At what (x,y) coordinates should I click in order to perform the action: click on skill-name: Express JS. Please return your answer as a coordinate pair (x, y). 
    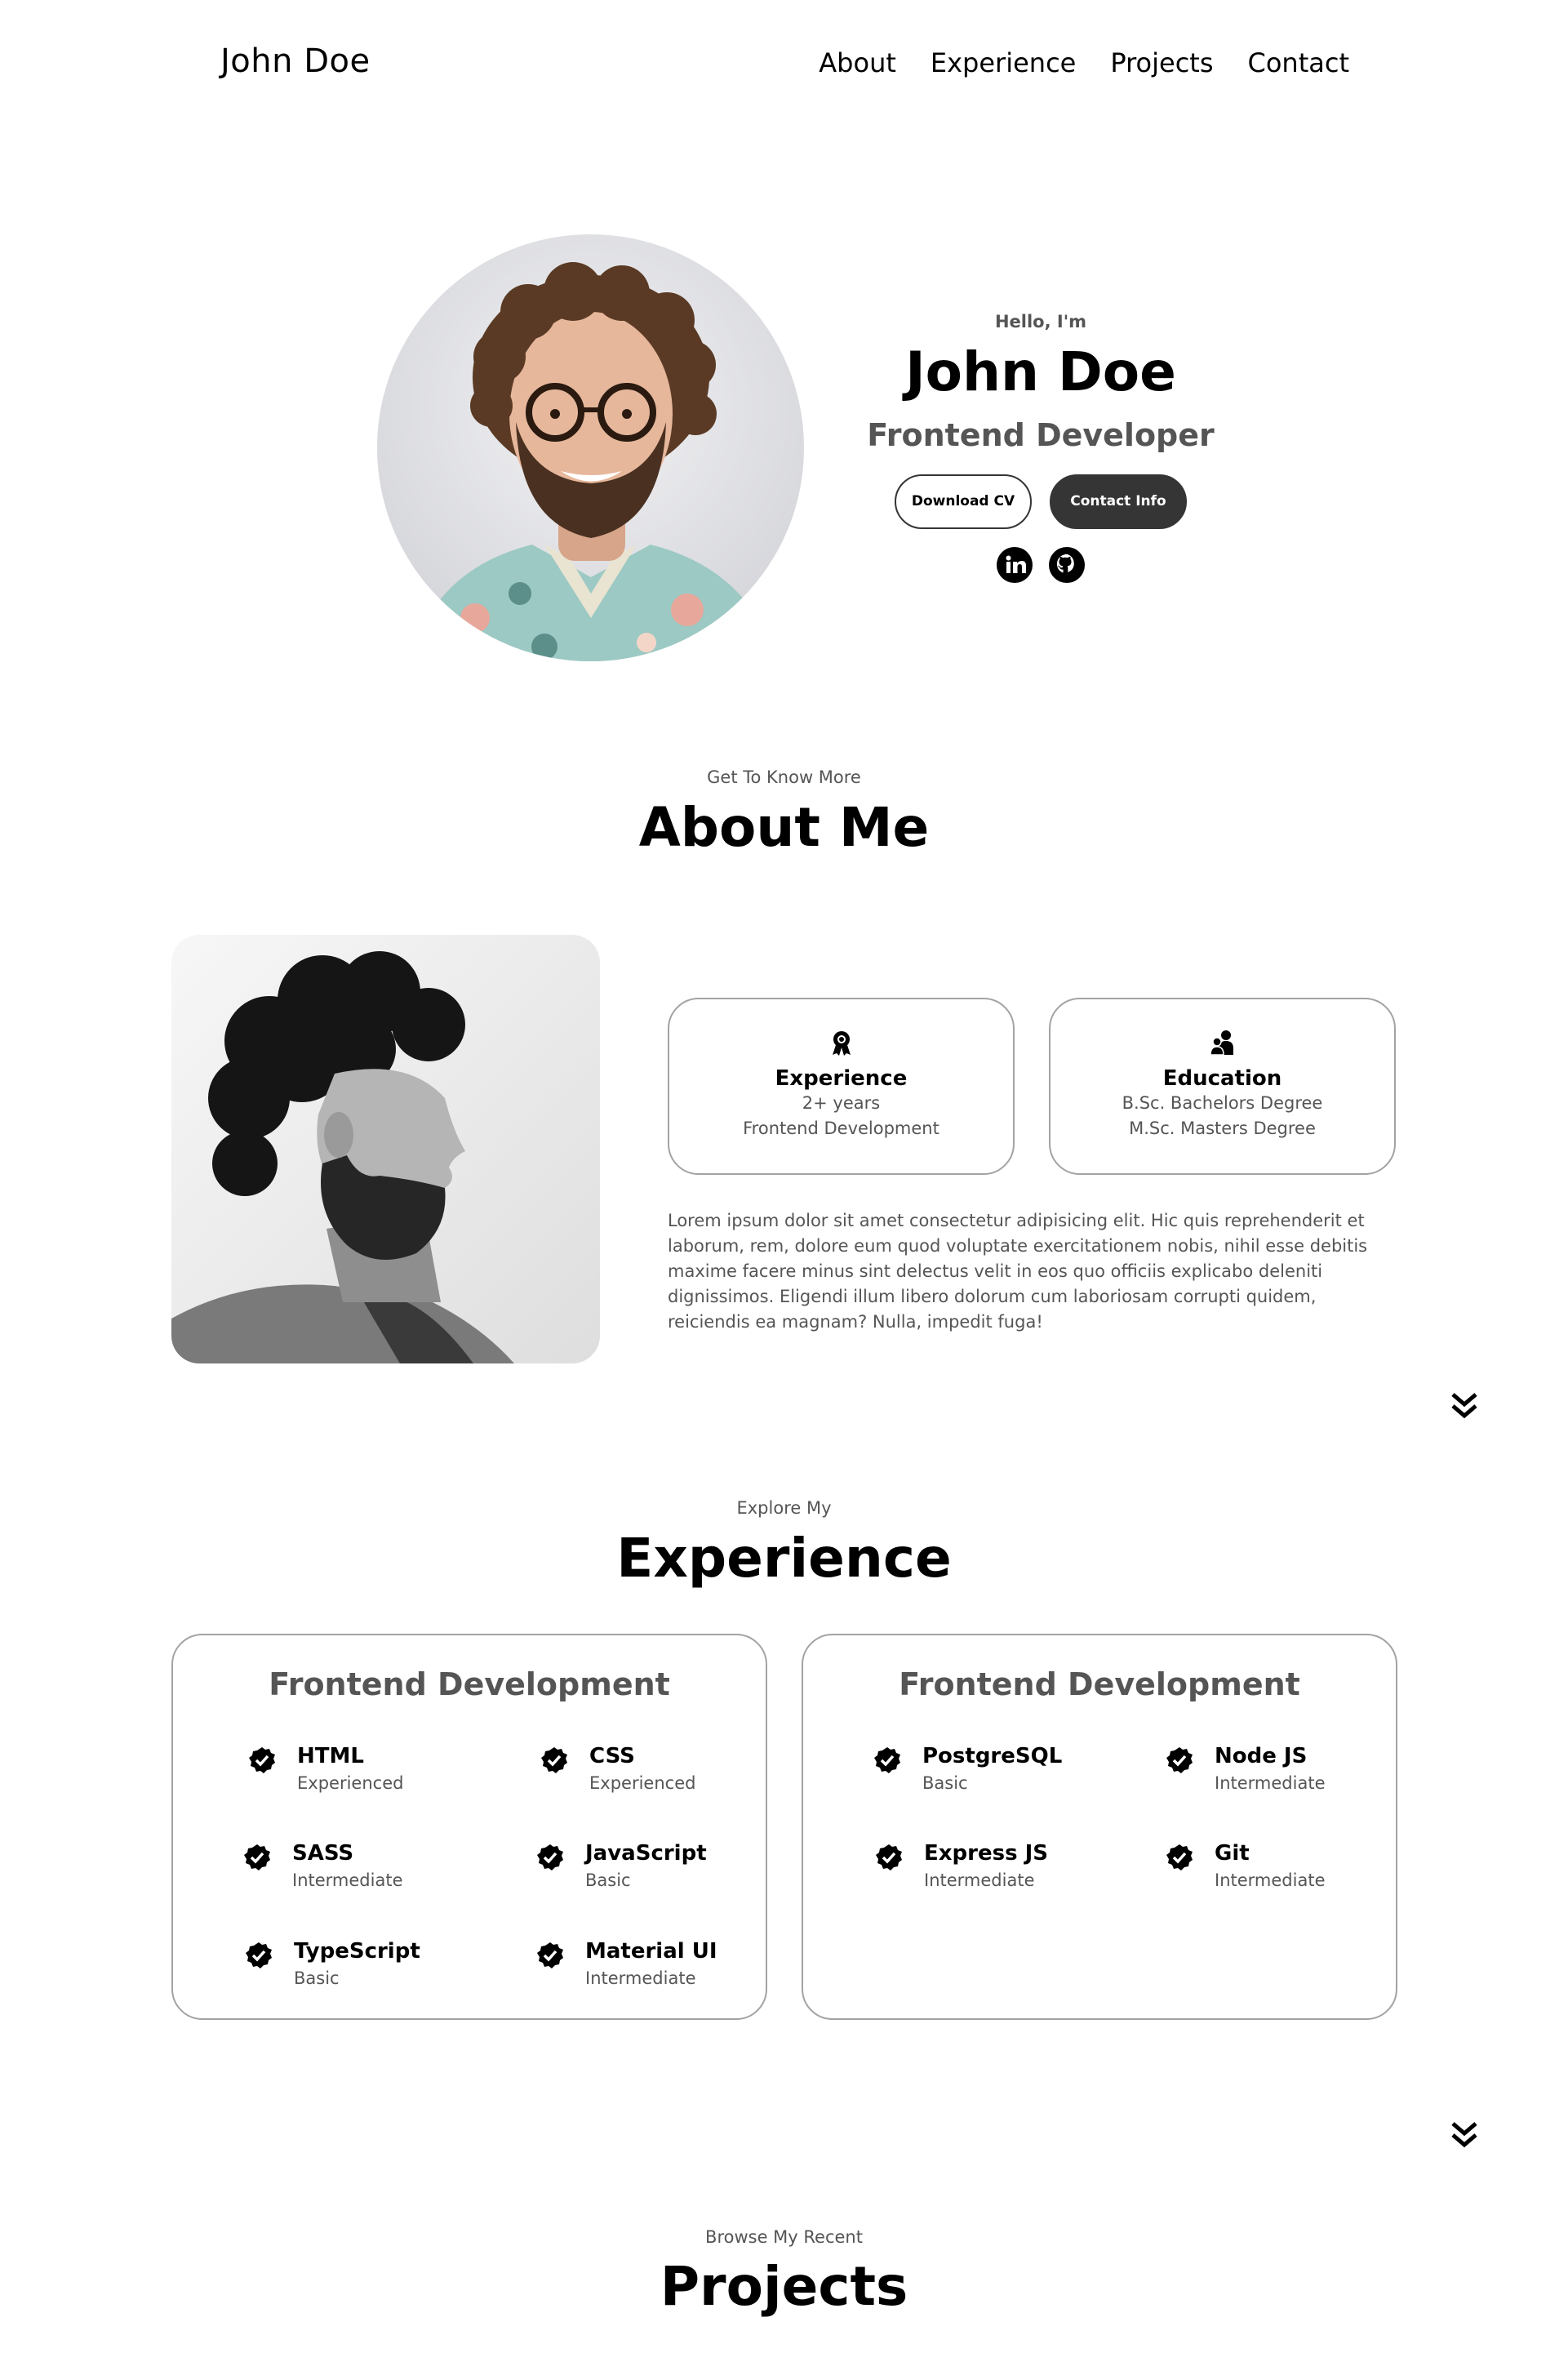
    Looking at the image, I should click on (987, 1853).